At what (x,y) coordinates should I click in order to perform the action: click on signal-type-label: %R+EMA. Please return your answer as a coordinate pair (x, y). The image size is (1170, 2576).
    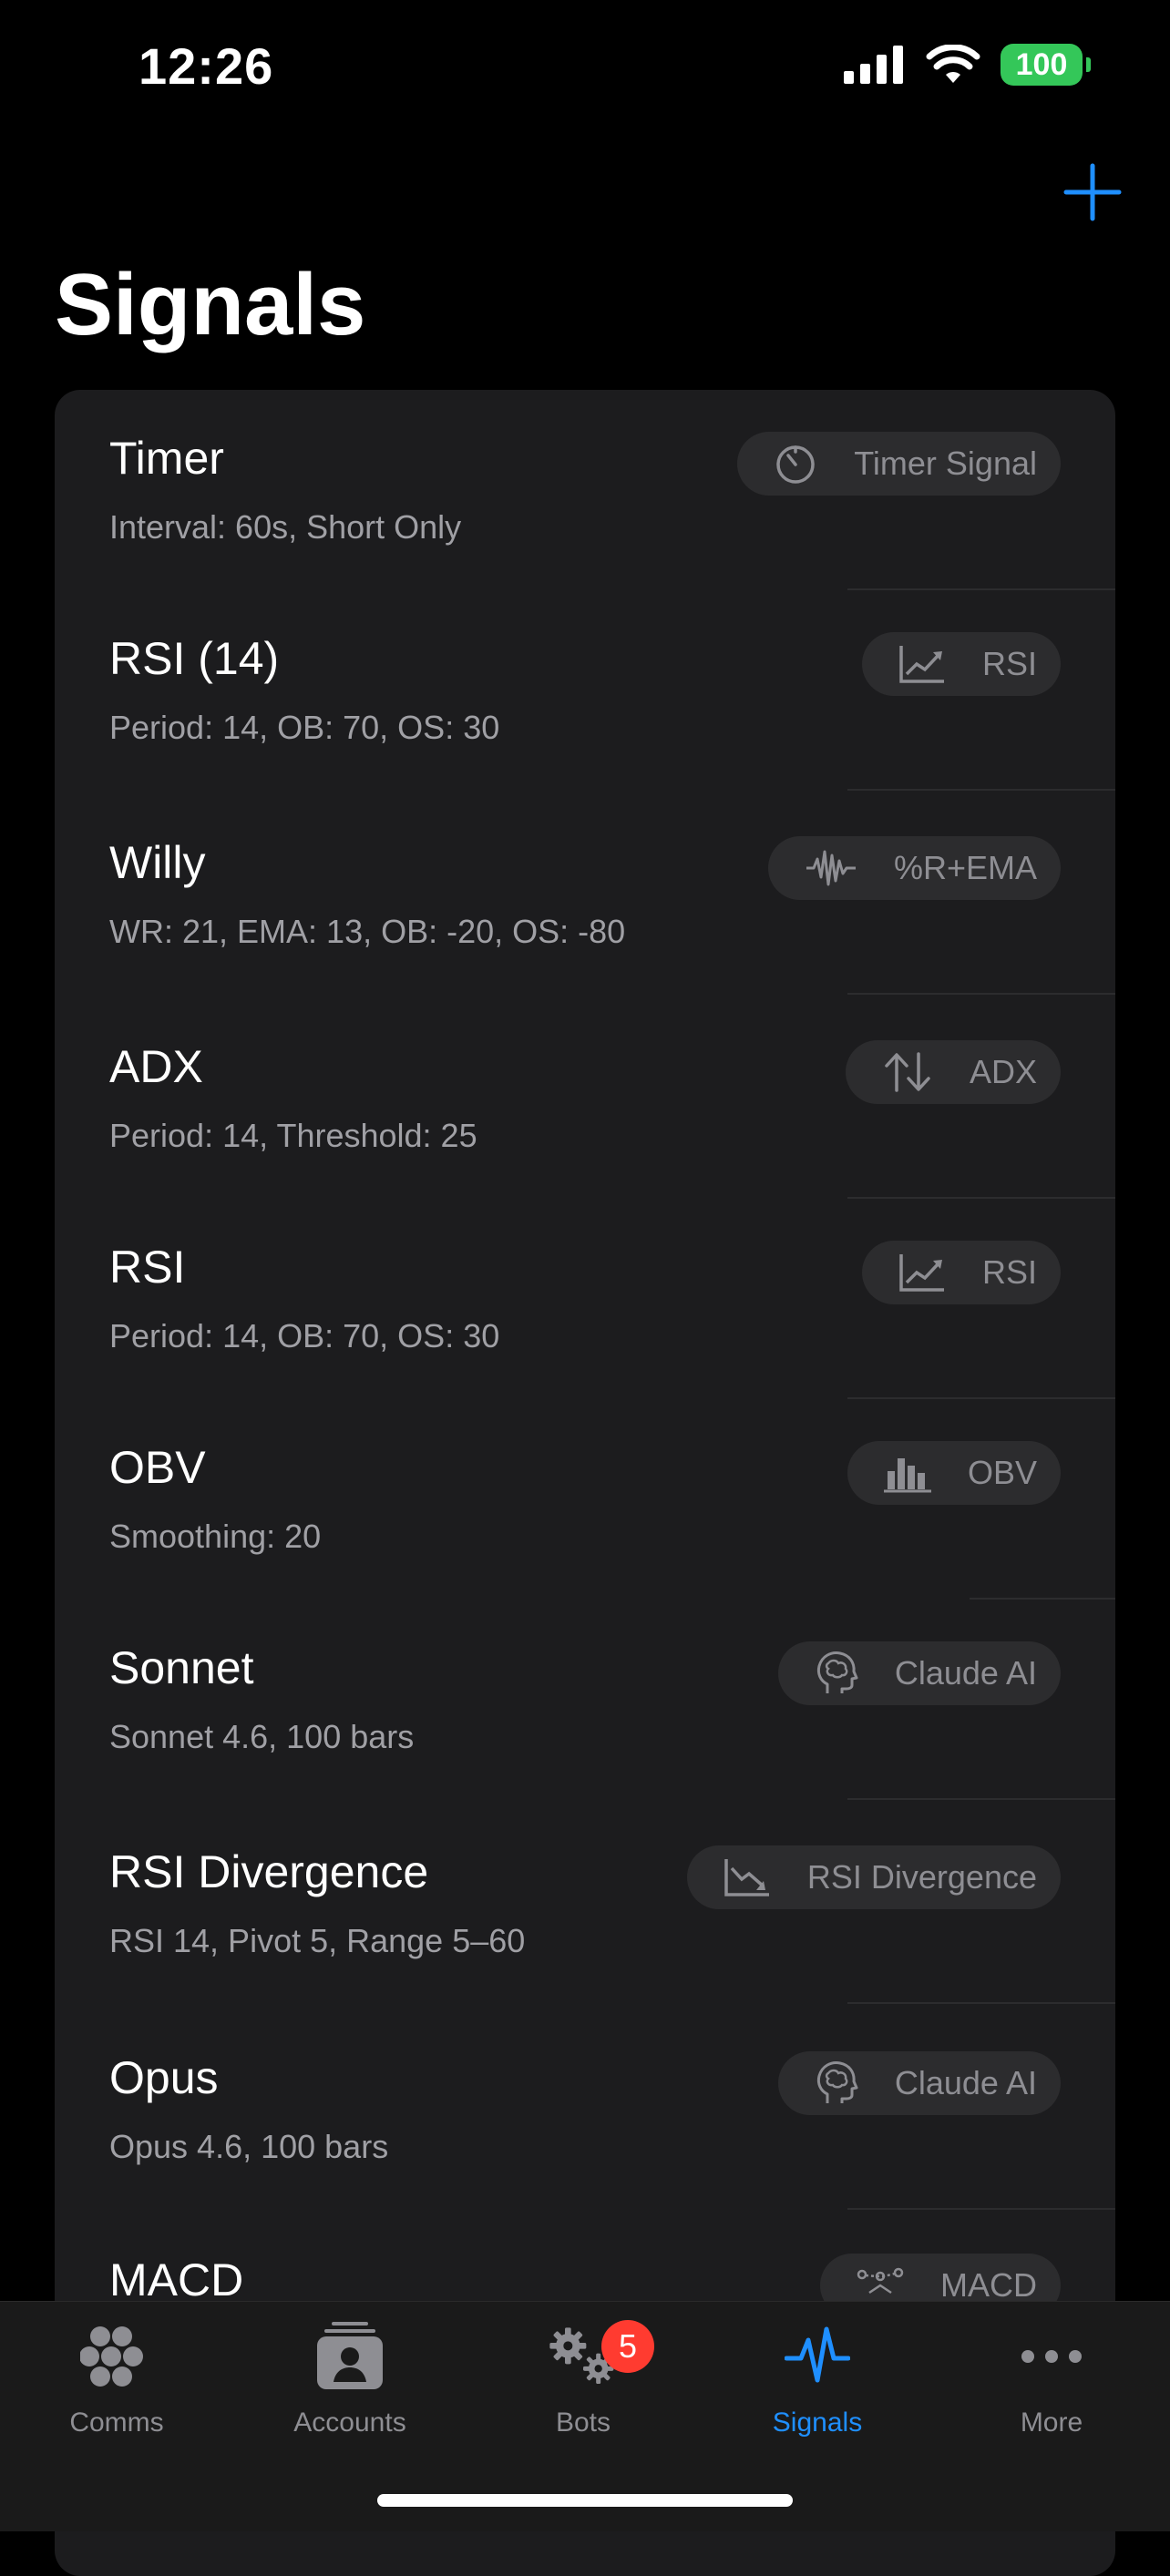
    Looking at the image, I should click on (965, 867).